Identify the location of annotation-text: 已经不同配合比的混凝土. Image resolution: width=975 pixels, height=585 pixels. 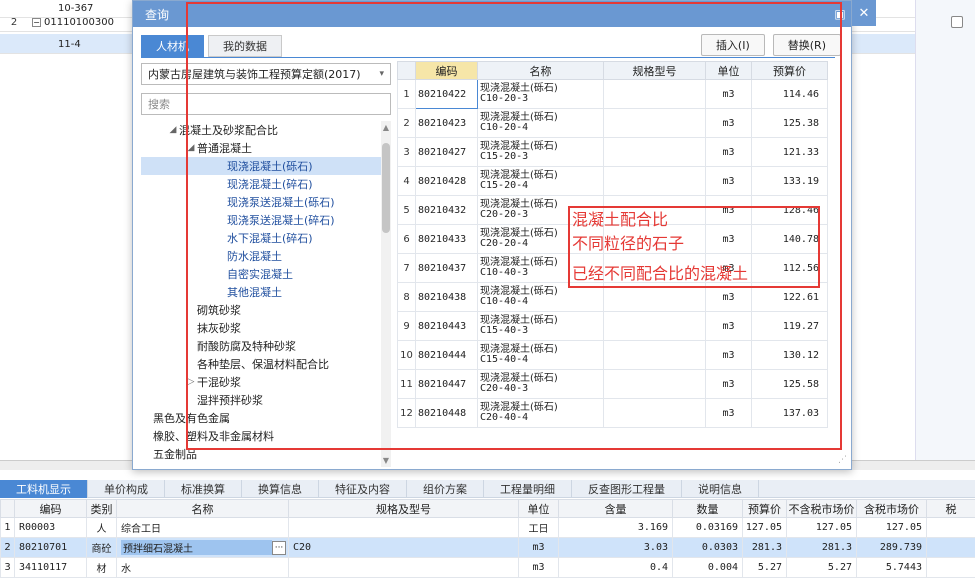
(660, 273).